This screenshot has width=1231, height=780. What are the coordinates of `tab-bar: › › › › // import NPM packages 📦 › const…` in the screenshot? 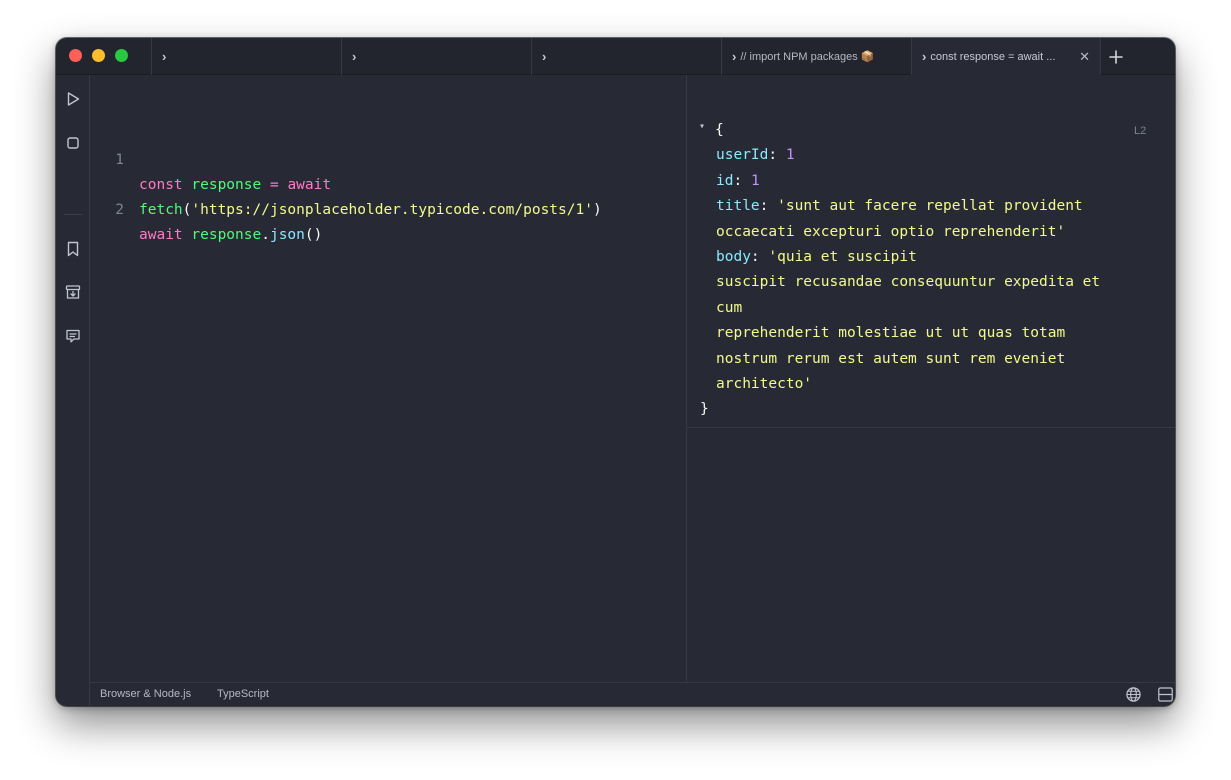 It's located at (615, 56).